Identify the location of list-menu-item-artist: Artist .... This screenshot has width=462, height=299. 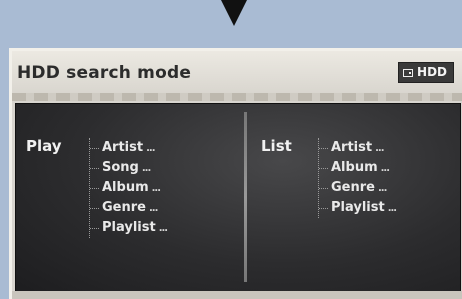
(357, 148).